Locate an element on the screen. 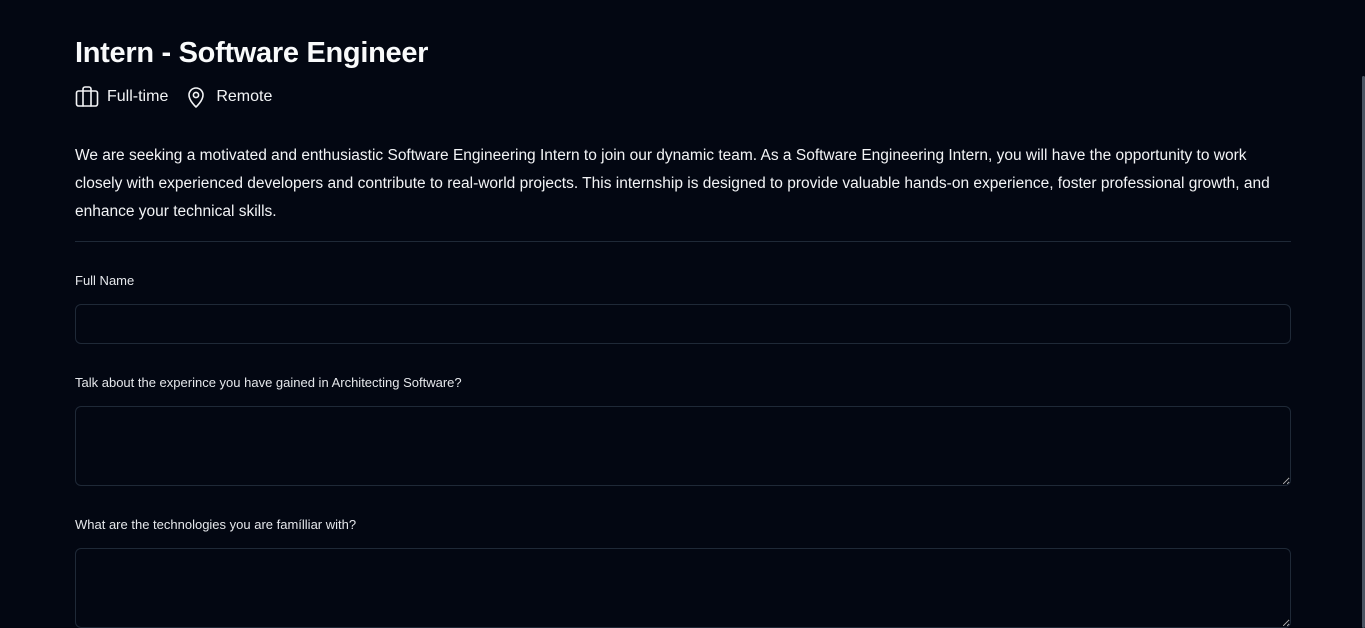 This screenshot has width=1365, height=628. full-name-input is located at coordinates (683, 324).